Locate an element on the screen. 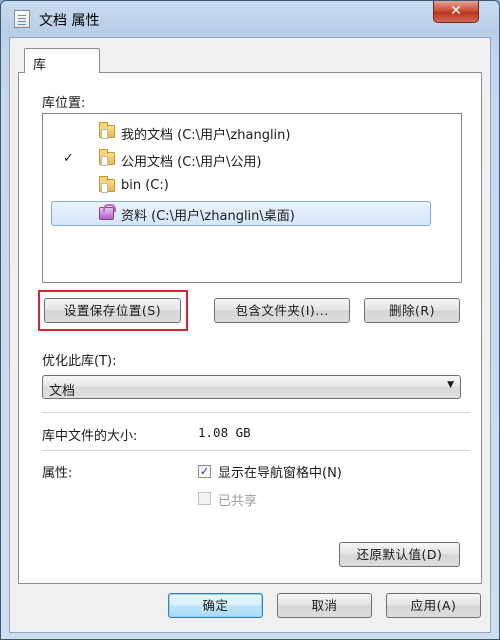 The image size is (500, 640). optimize-select-value: 文档 is located at coordinates (62, 391).